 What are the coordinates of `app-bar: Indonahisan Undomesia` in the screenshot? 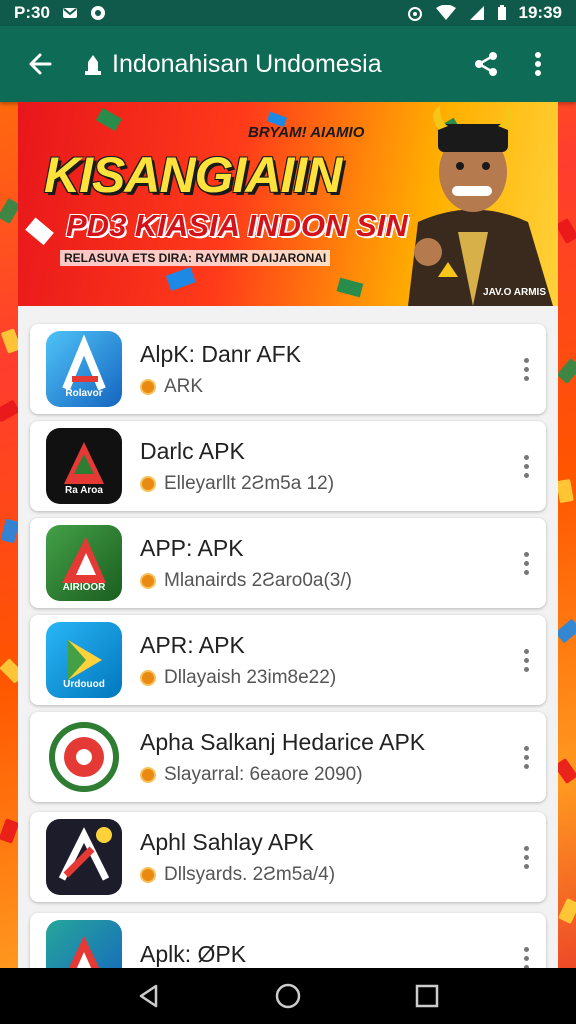 It's located at (288, 64).